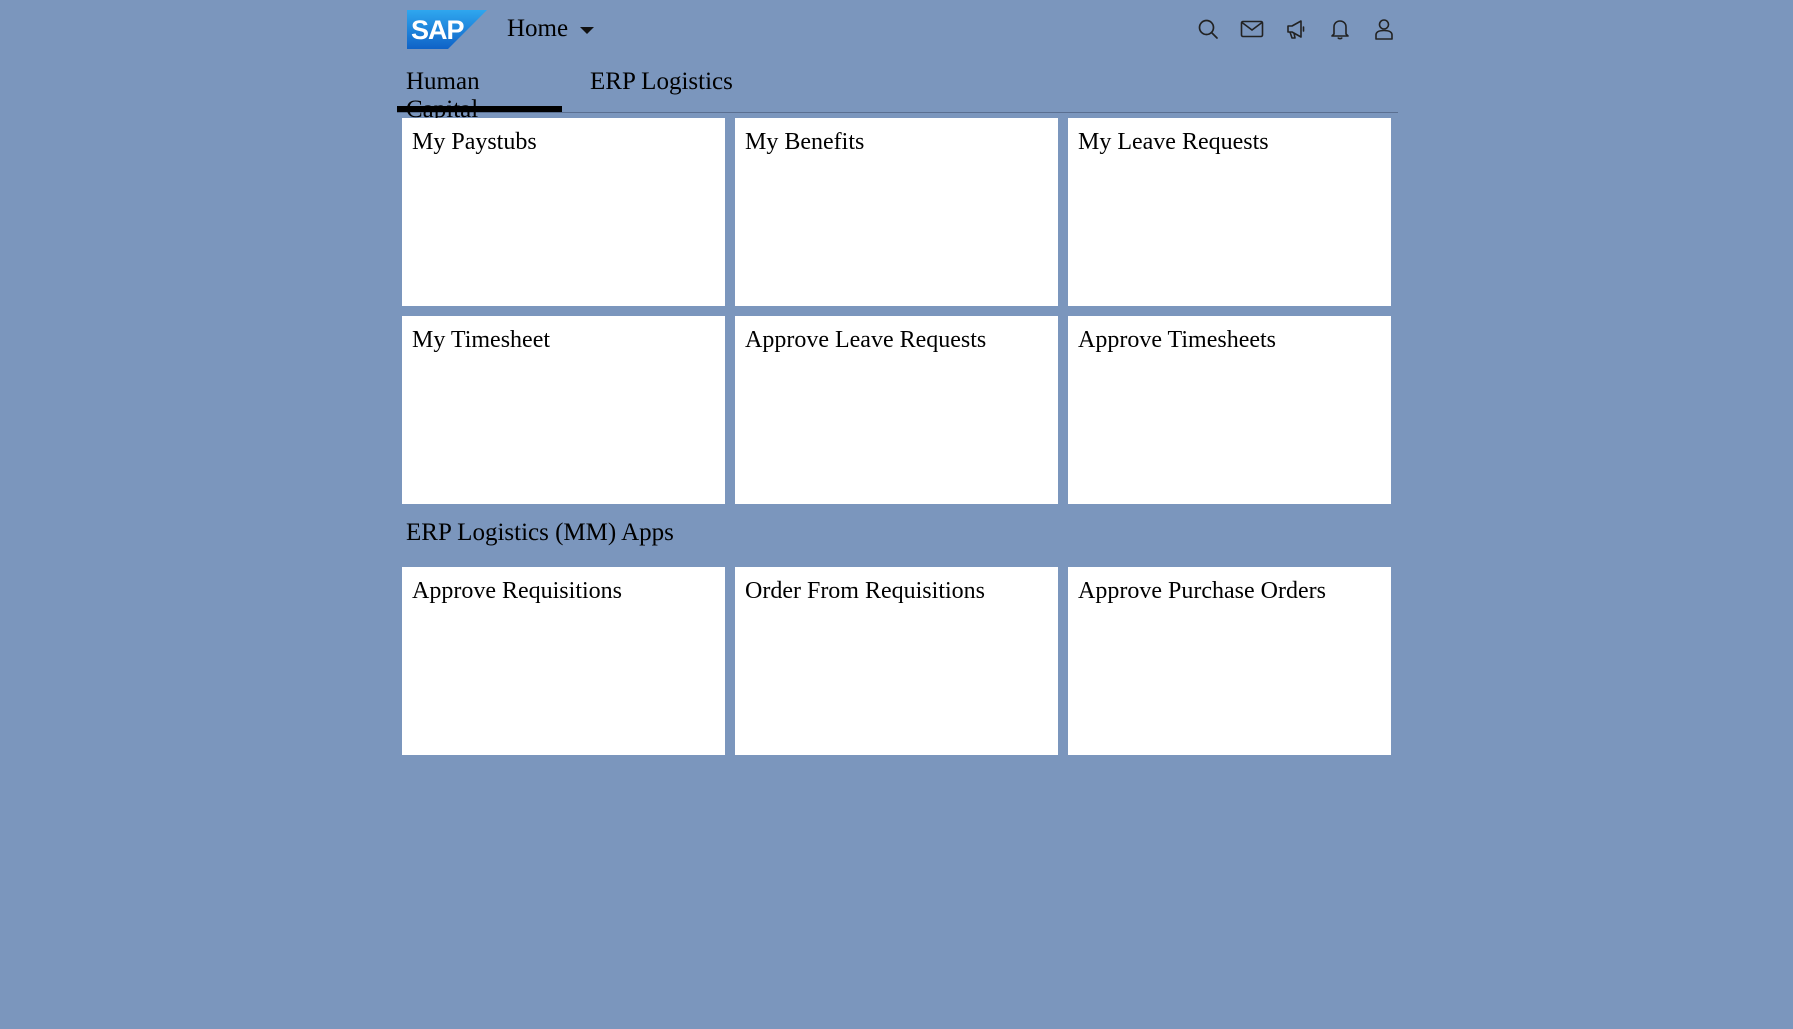 The height and width of the screenshot is (1029, 1793). I want to click on sap-logo-text: SAP, so click(438, 30).